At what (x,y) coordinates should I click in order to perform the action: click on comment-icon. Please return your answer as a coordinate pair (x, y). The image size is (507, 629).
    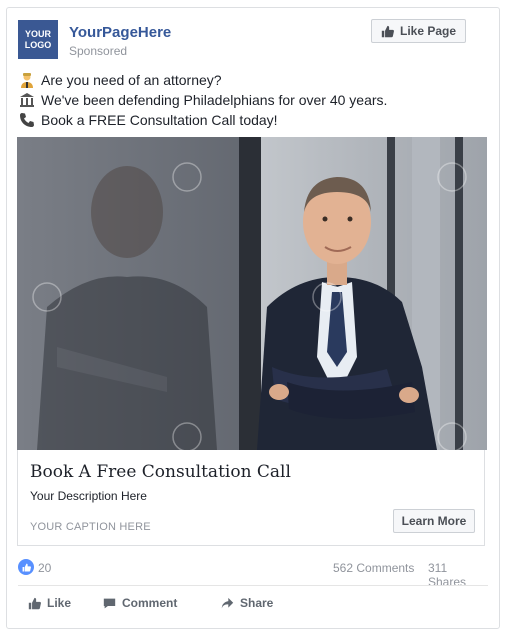
    Looking at the image, I should click on (109, 603).